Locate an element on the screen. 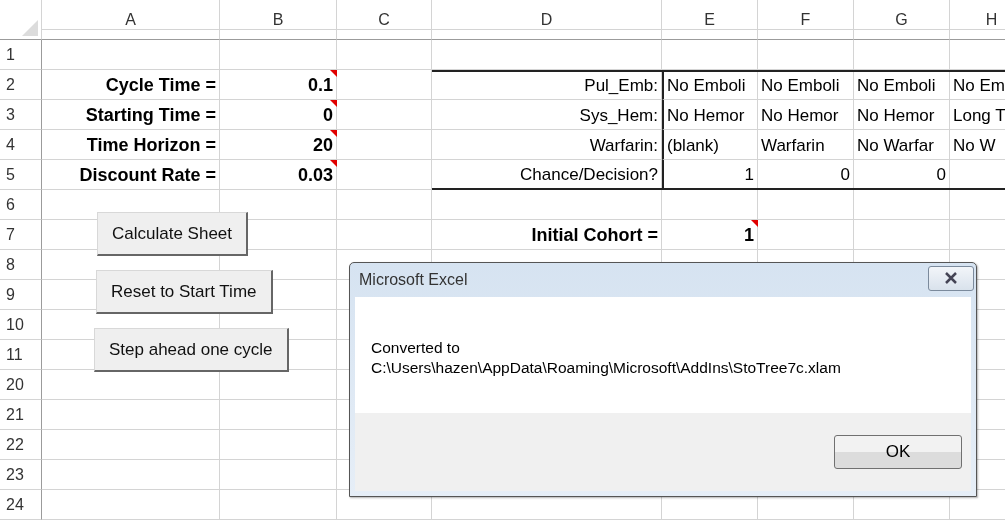 Image resolution: width=1005 pixels, height=520 pixels. column-header: E is located at coordinates (710, 20).